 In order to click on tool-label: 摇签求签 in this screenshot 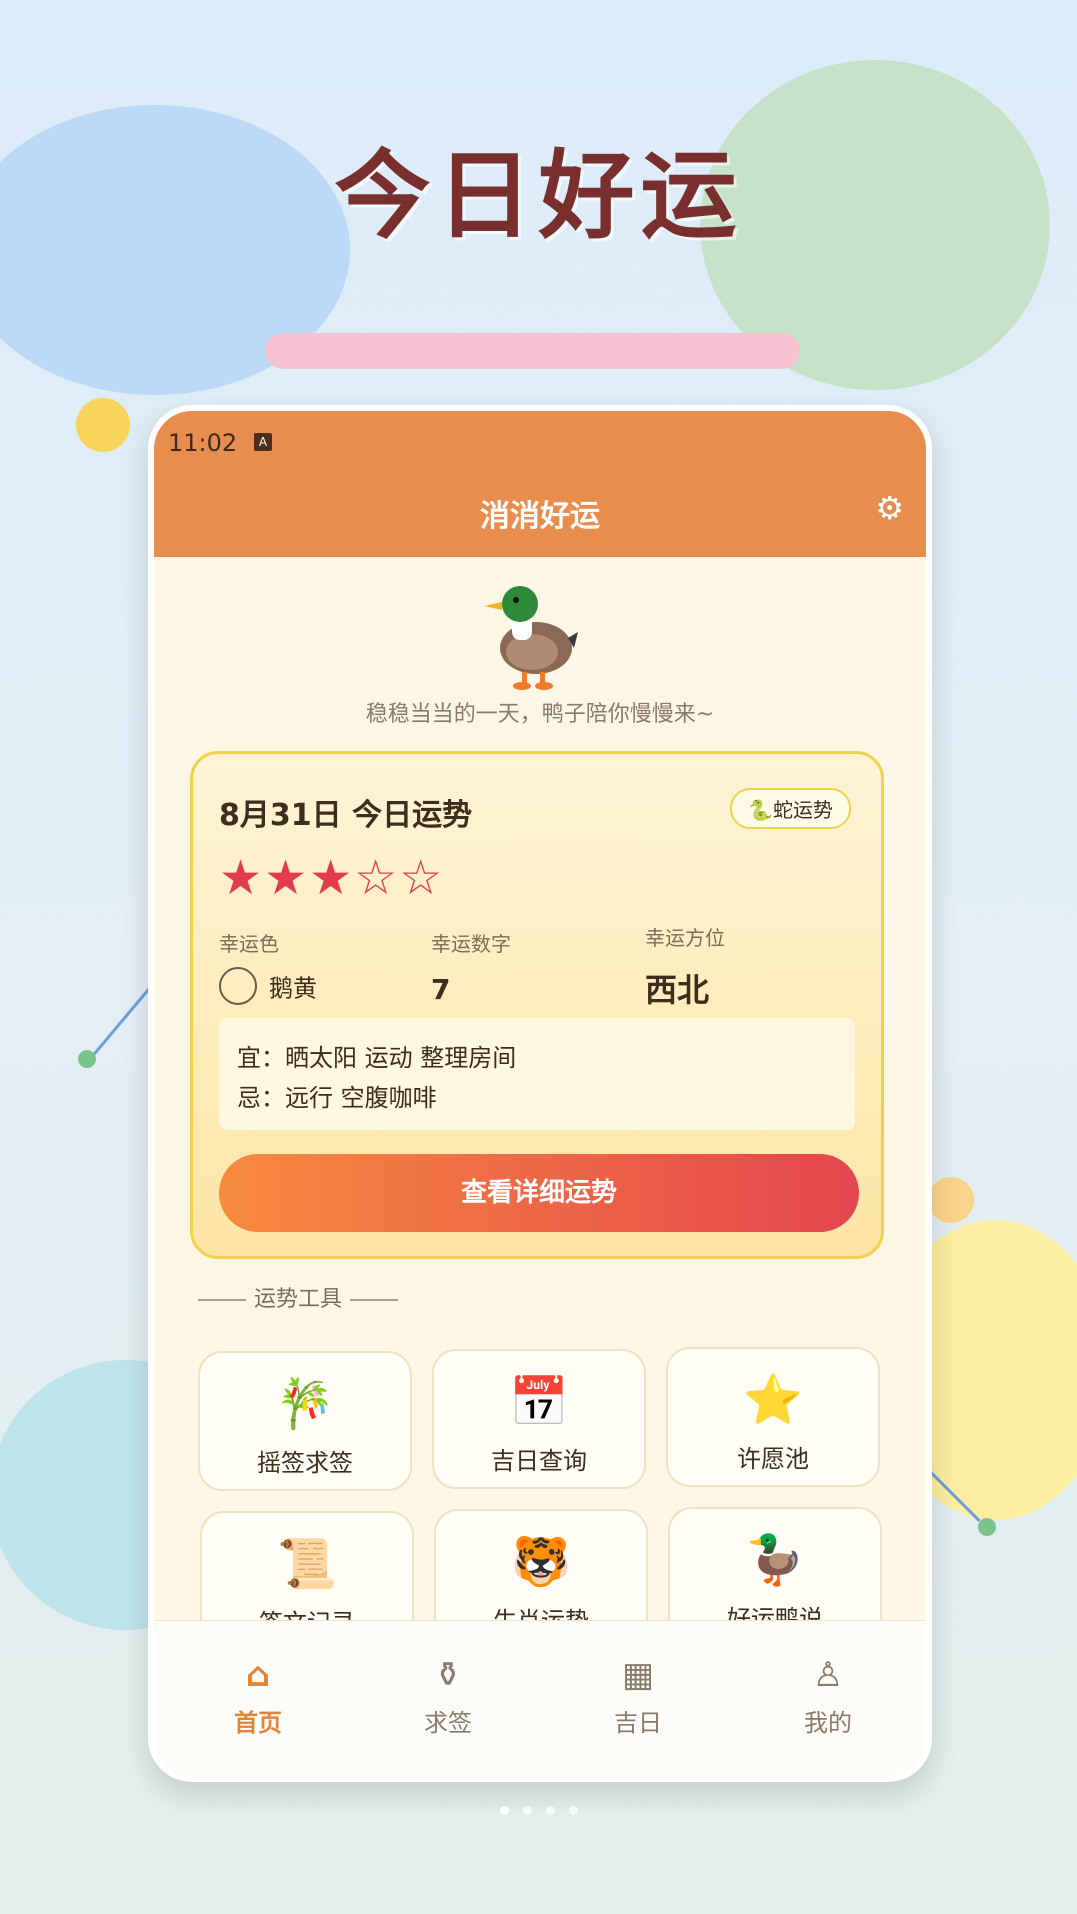, I will do `click(305, 1463)`.